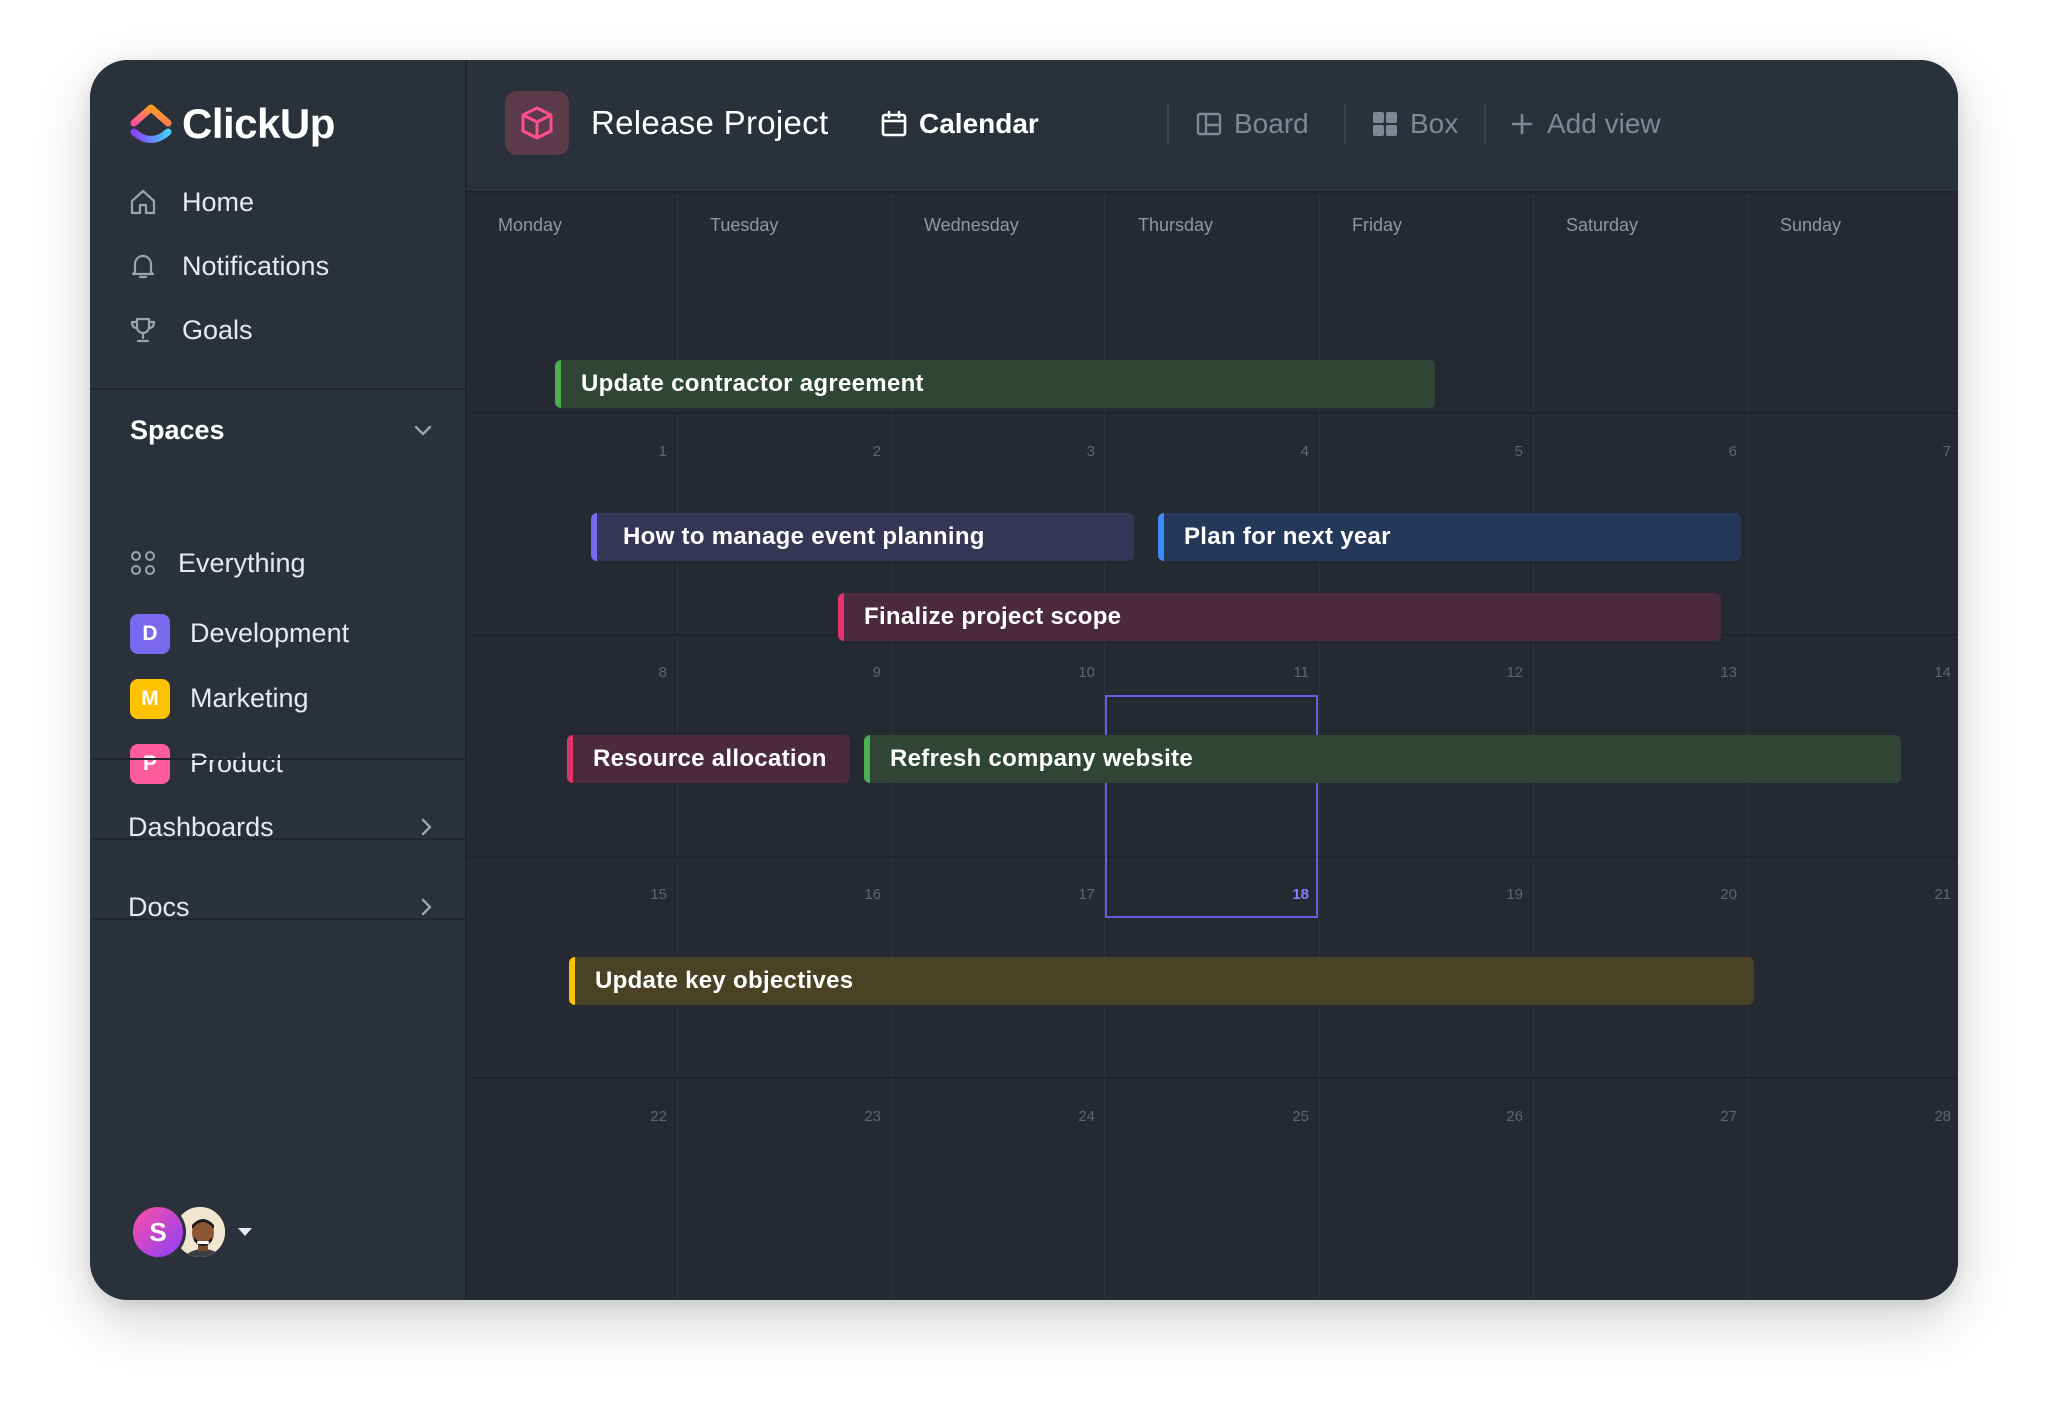 The image size is (2048, 1420). What do you see at coordinates (647, 451) in the screenshot?
I see `date-number: 1` at bounding box center [647, 451].